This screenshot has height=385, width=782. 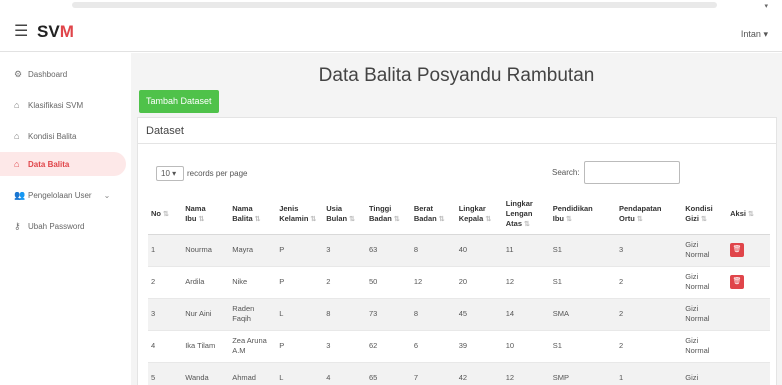 What do you see at coordinates (170, 173) in the screenshot?
I see `records-per-page-select: 10 ▾` at bounding box center [170, 173].